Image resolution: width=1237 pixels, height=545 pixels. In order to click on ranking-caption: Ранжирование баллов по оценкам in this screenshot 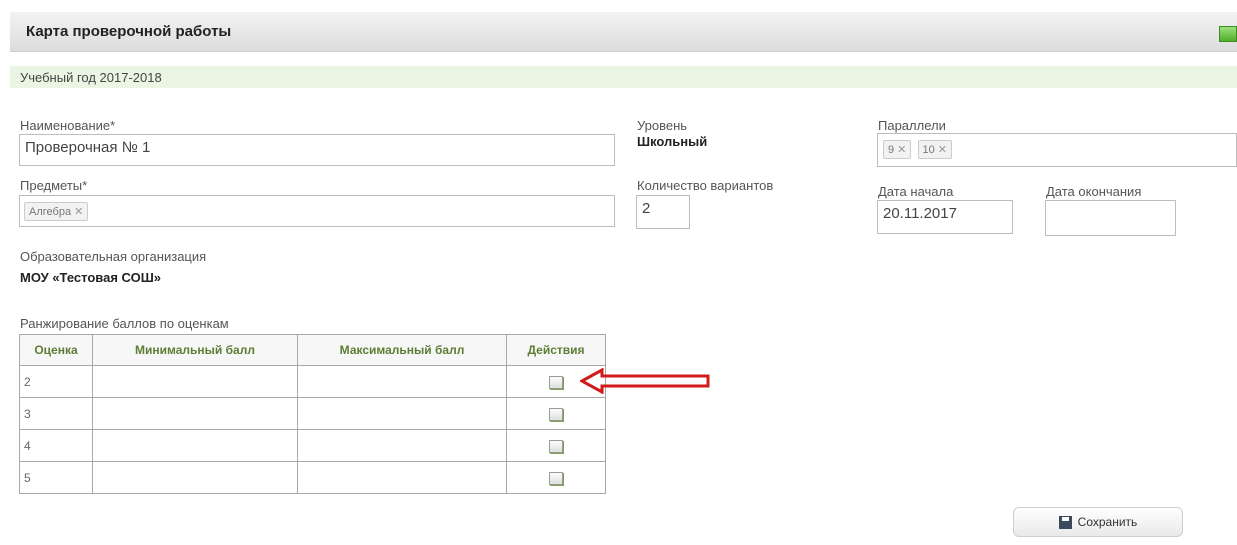, I will do `click(124, 323)`.